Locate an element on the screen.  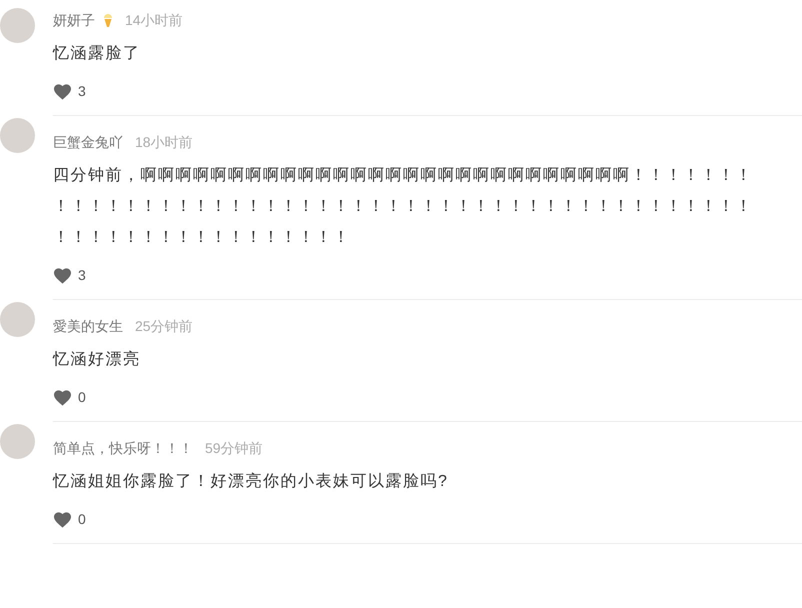
timestamp: 25分钟前 is located at coordinates (164, 326).